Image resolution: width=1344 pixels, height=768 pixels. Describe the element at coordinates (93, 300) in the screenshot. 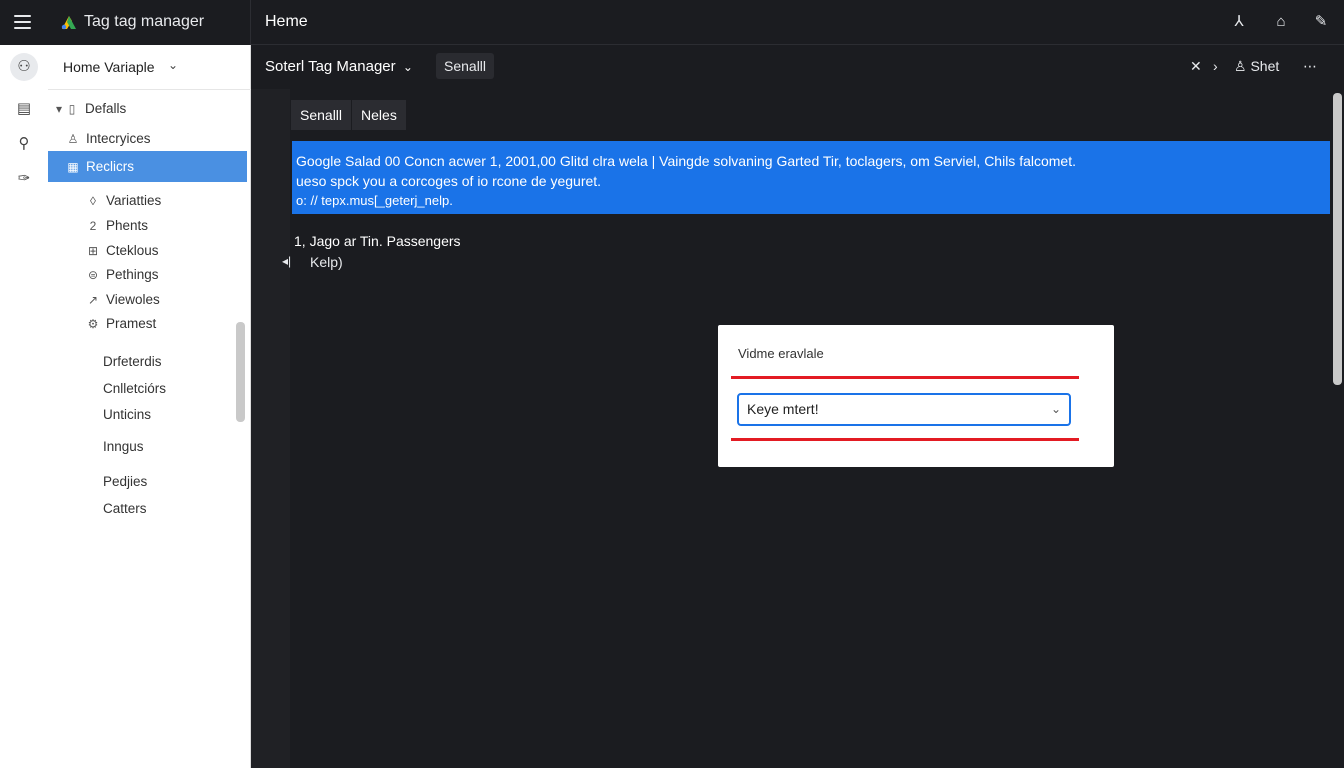

I see `arrow-icon: ↗` at that location.